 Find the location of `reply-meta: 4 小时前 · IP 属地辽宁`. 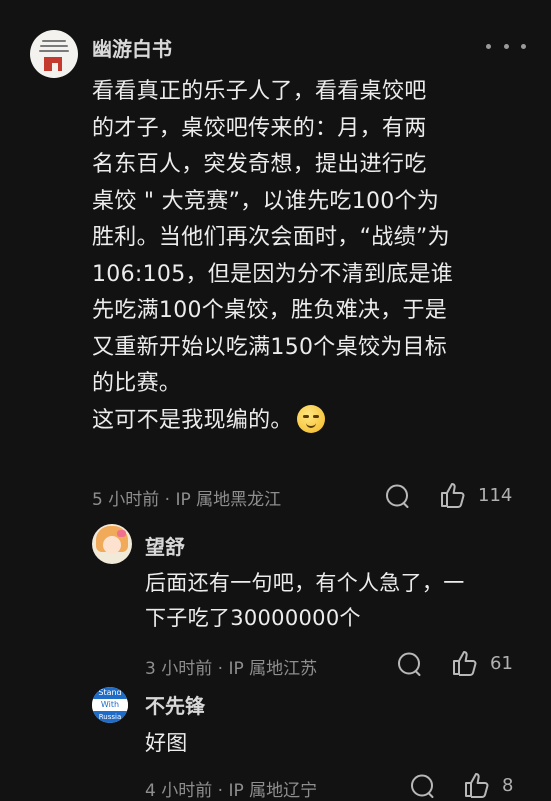

reply-meta: 4 小时前 · IP 属地辽宁 is located at coordinates (231, 788).